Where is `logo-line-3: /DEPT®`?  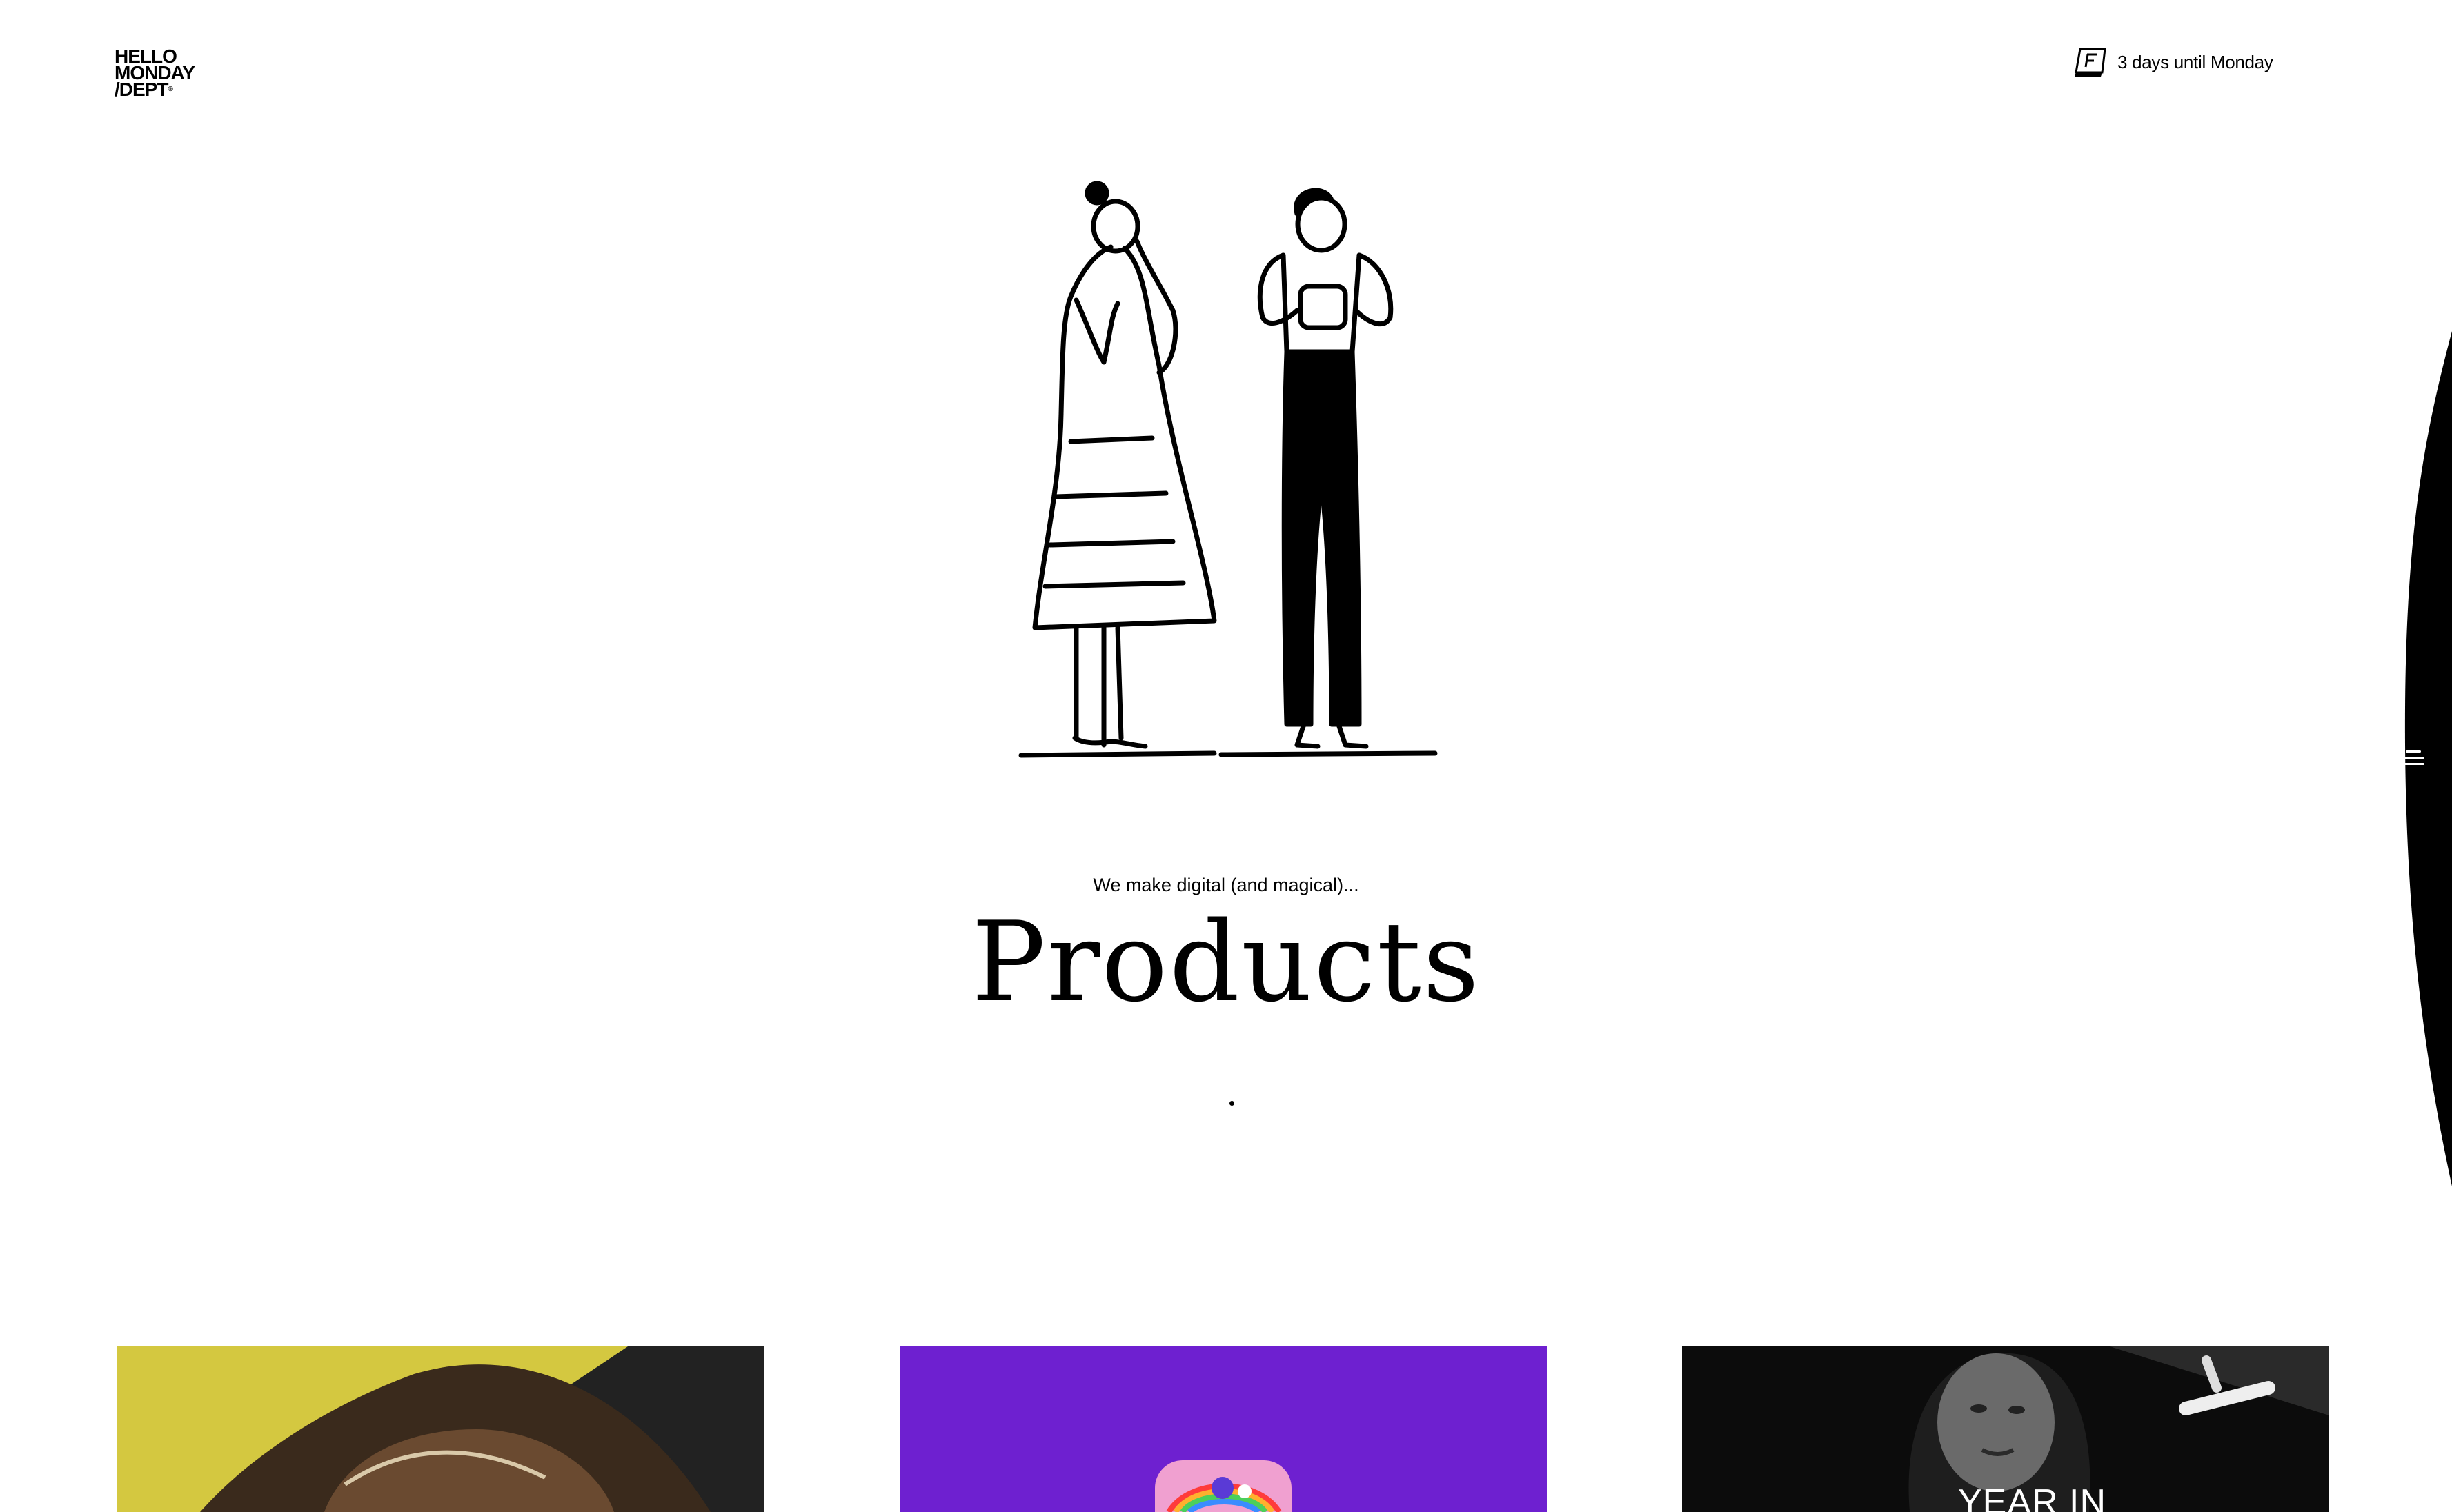
logo-line-3: /DEPT® is located at coordinates (144, 89).